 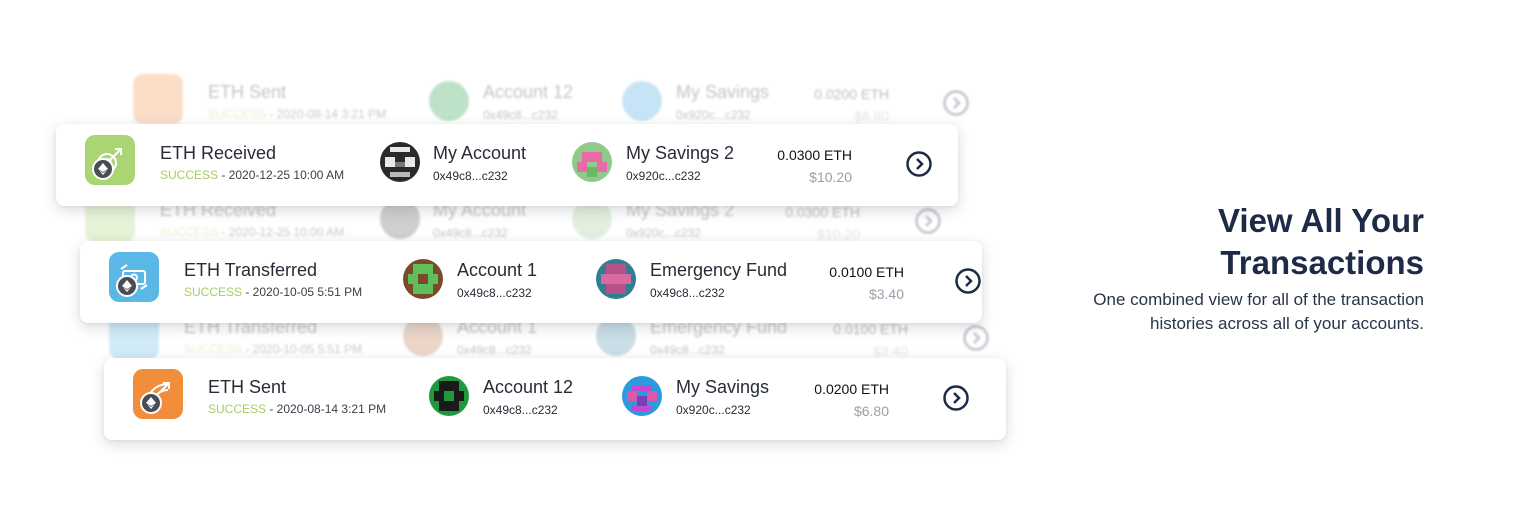 I want to click on to-account-name: My Savings 2, so click(x=680, y=153).